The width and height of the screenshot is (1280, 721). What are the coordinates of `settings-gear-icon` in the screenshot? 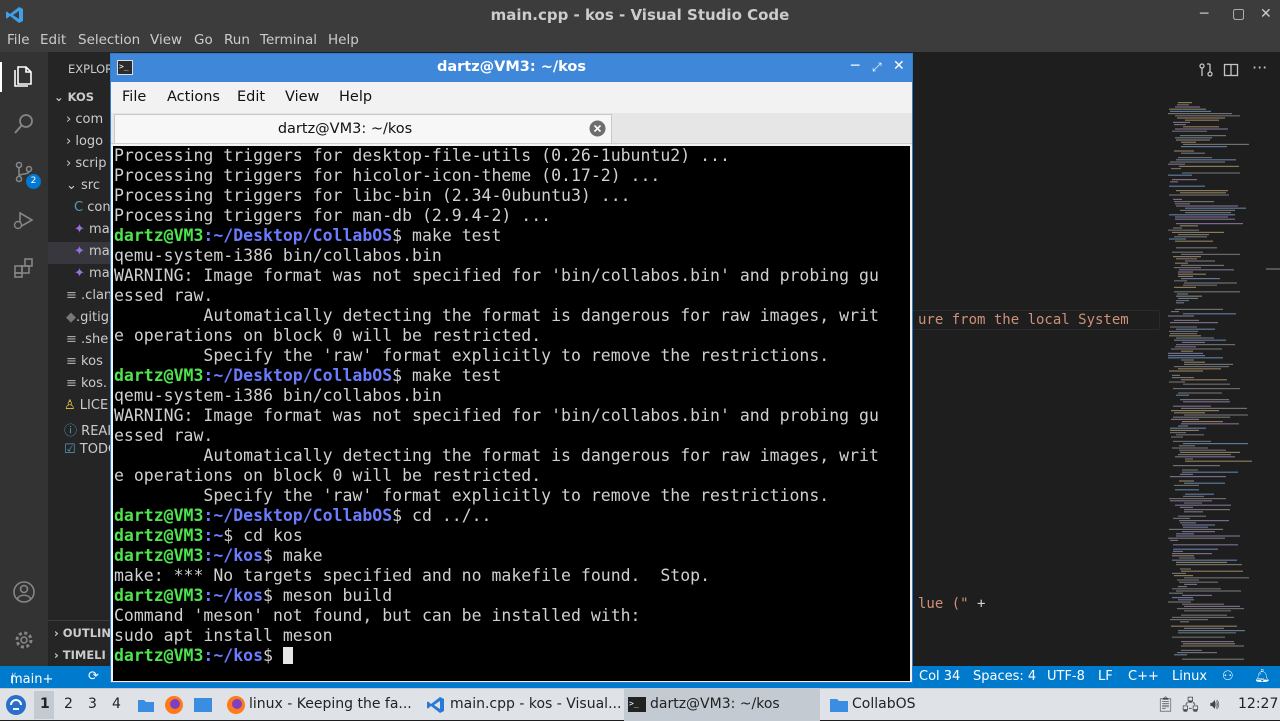 It's located at (24, 640).